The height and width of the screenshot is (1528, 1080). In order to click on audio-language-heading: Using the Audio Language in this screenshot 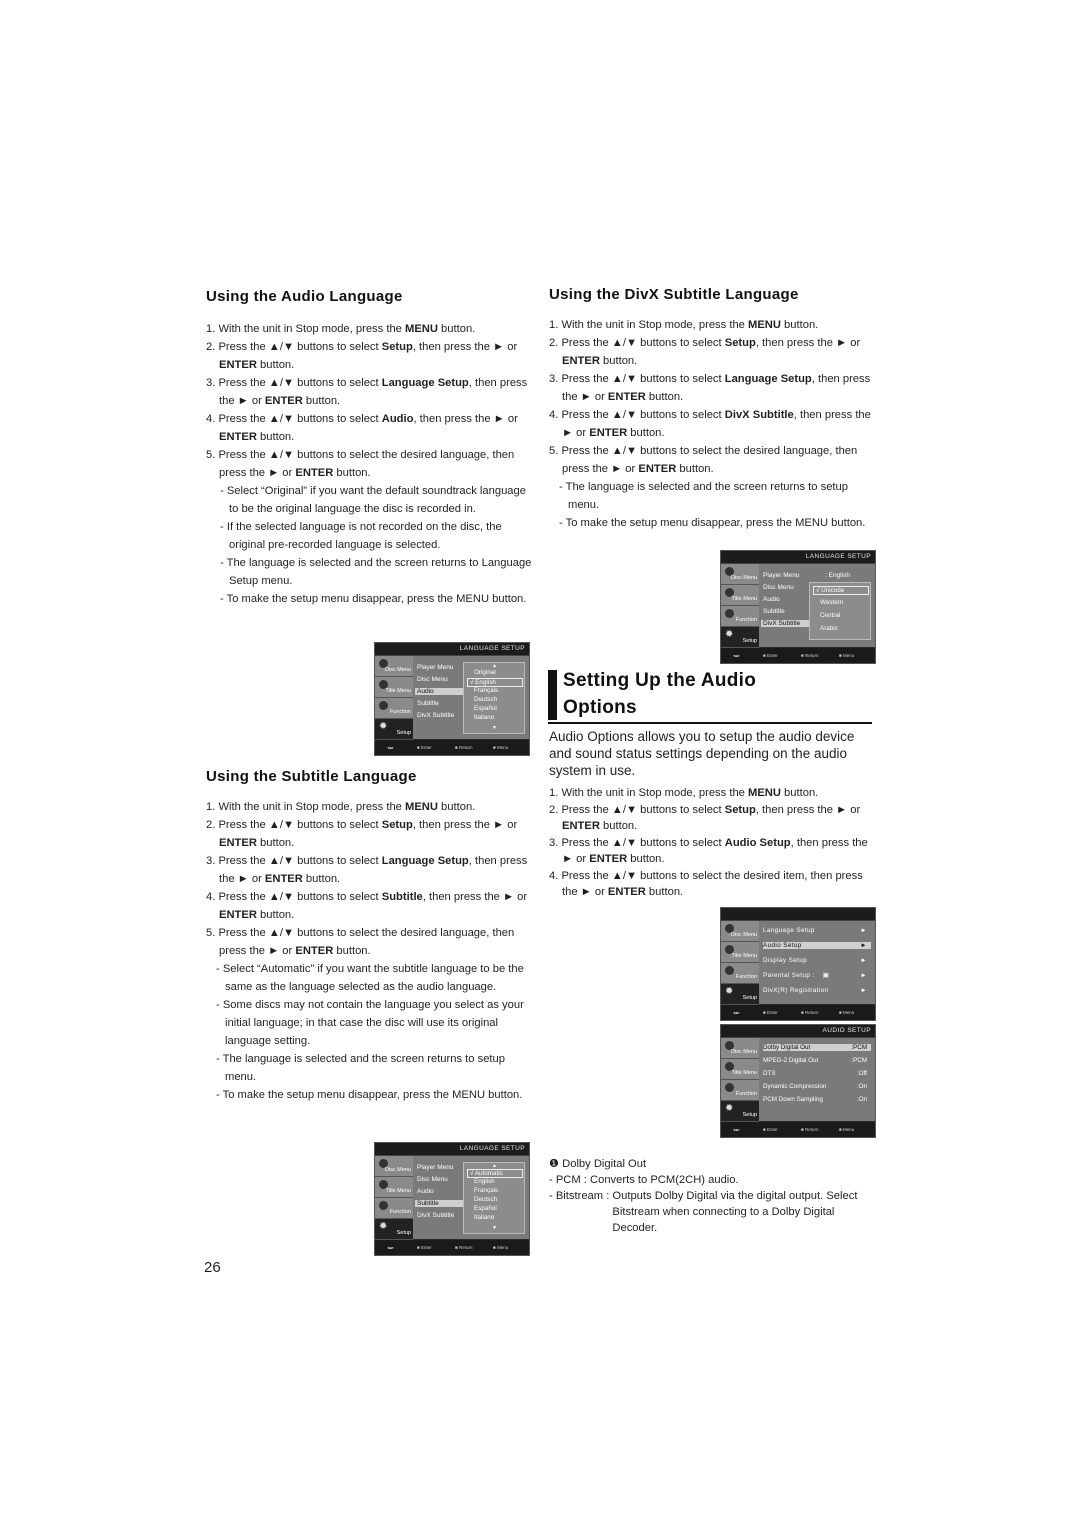, I will do `click(304, 296)`.